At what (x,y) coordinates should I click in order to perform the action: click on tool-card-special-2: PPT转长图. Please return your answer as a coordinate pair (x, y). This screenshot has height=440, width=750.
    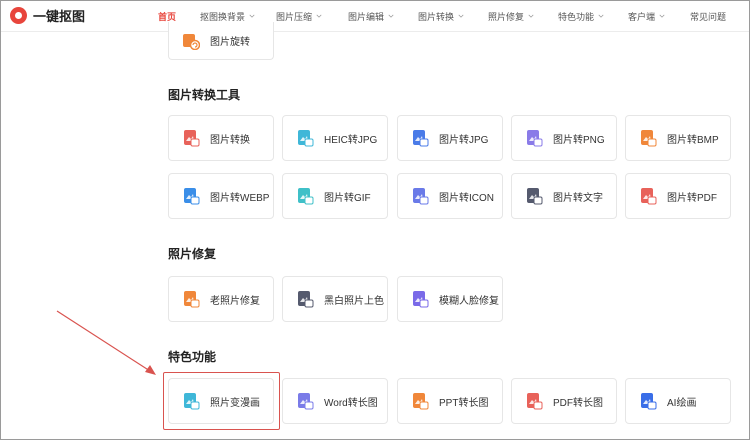
    Looking at the image, I should click on (450, 401).